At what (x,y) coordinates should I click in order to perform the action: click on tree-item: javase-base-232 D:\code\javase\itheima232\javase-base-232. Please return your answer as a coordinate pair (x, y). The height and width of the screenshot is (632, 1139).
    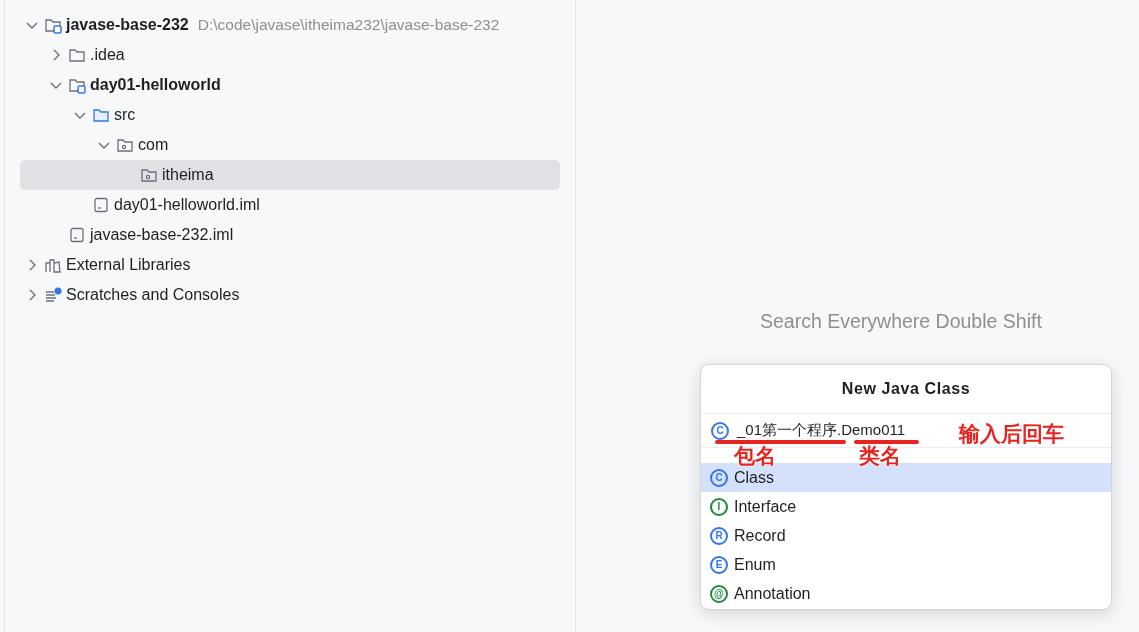
    Looking at the image, I should click on (290, 25).